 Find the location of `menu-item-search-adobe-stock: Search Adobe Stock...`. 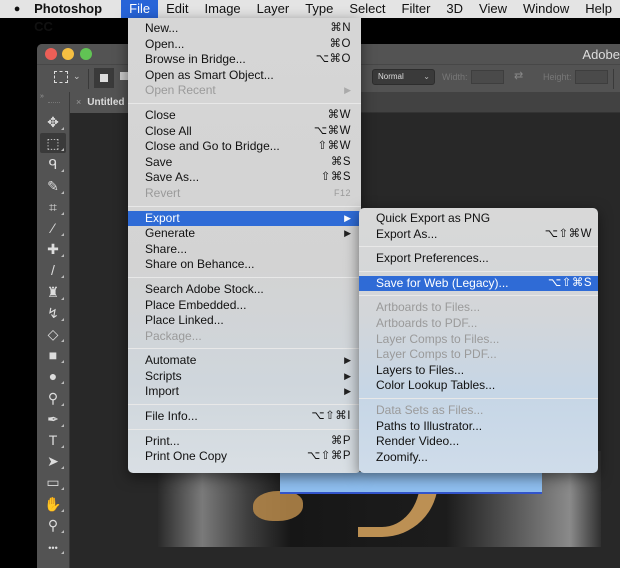

menu-item-search-adobe-stock: Search Adobe Stock... is located at coordinates (244, 290).